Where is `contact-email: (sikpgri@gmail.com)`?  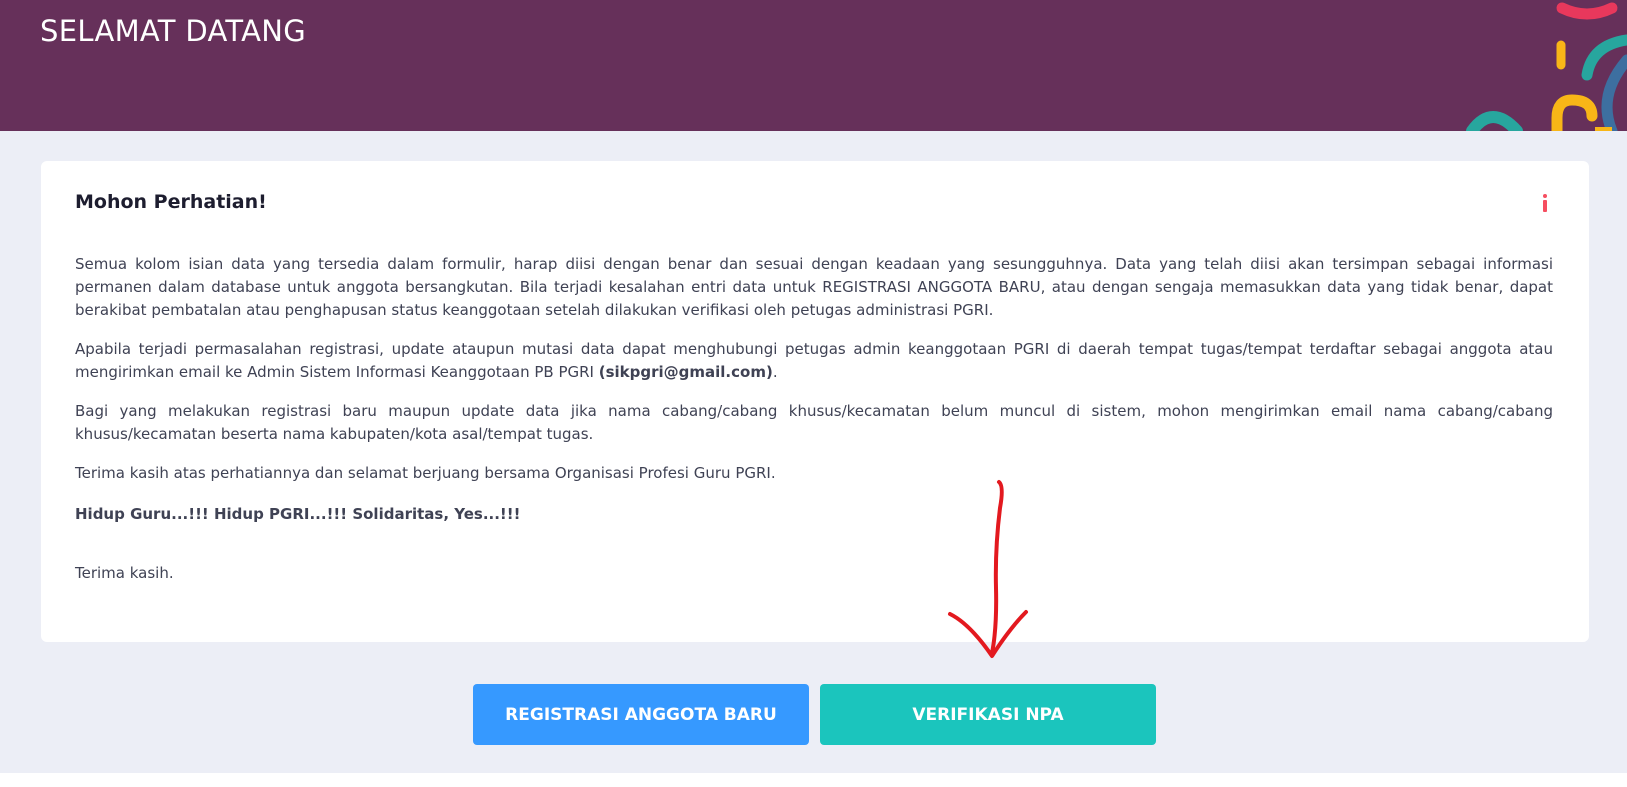 contact-email: (sikpgri@gmail.com) is located at coordinates (685, 372).